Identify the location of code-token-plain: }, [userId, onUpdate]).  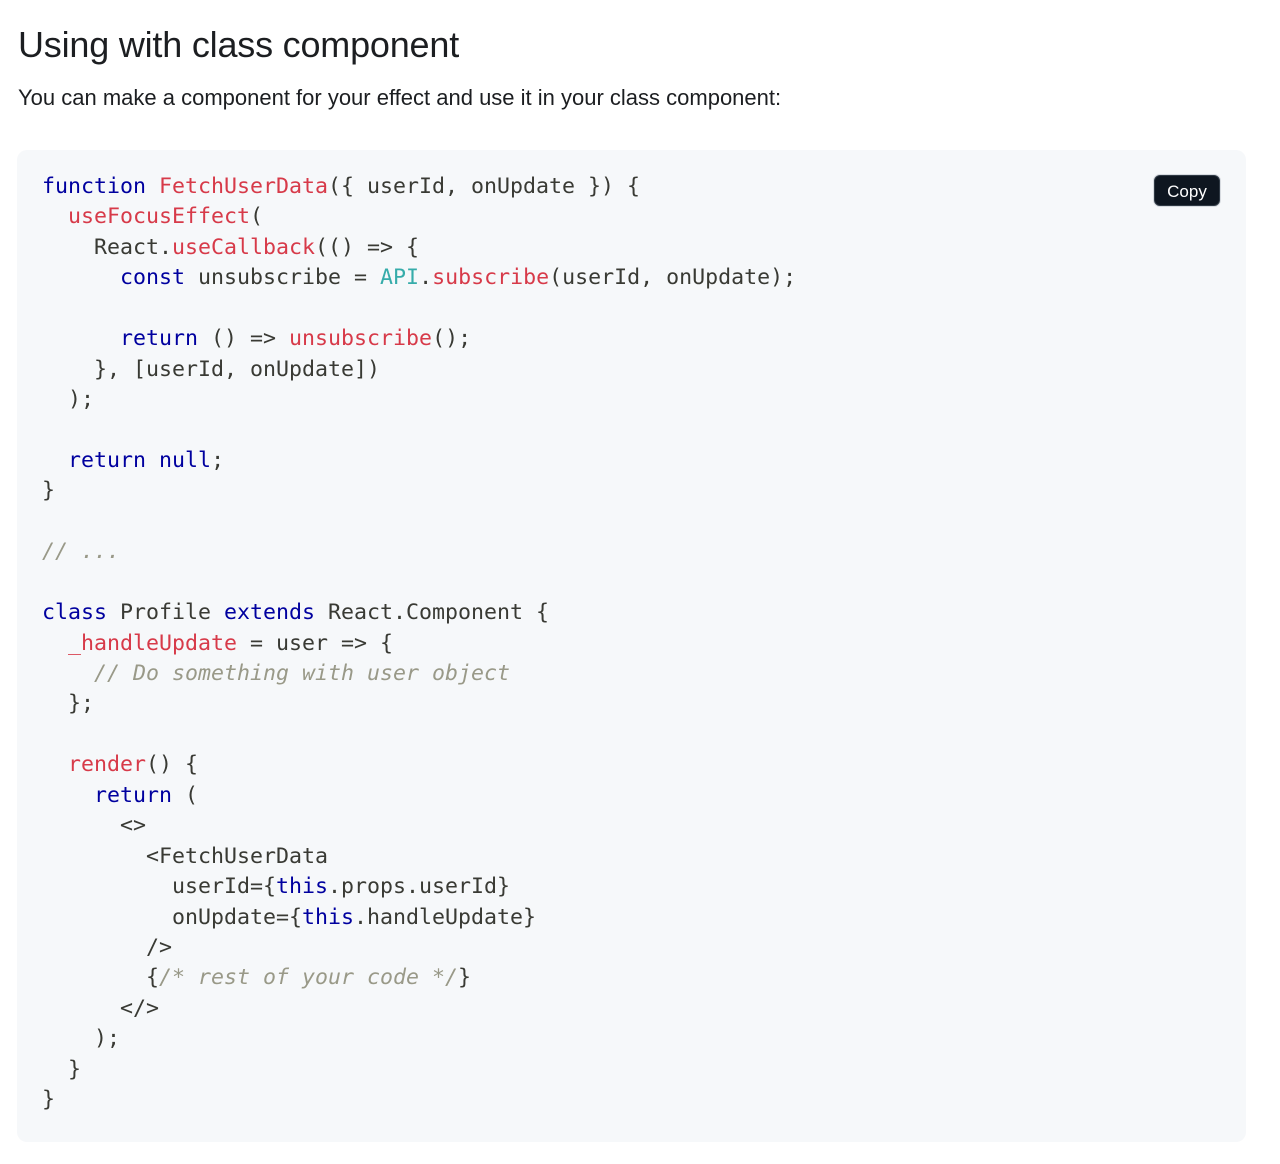
(211, 369).